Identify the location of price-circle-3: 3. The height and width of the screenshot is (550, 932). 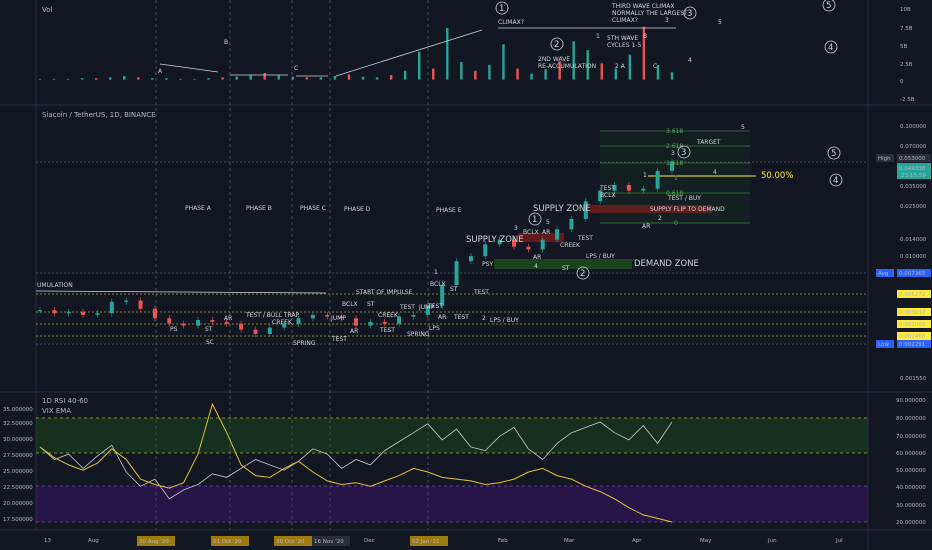
(683, 153).